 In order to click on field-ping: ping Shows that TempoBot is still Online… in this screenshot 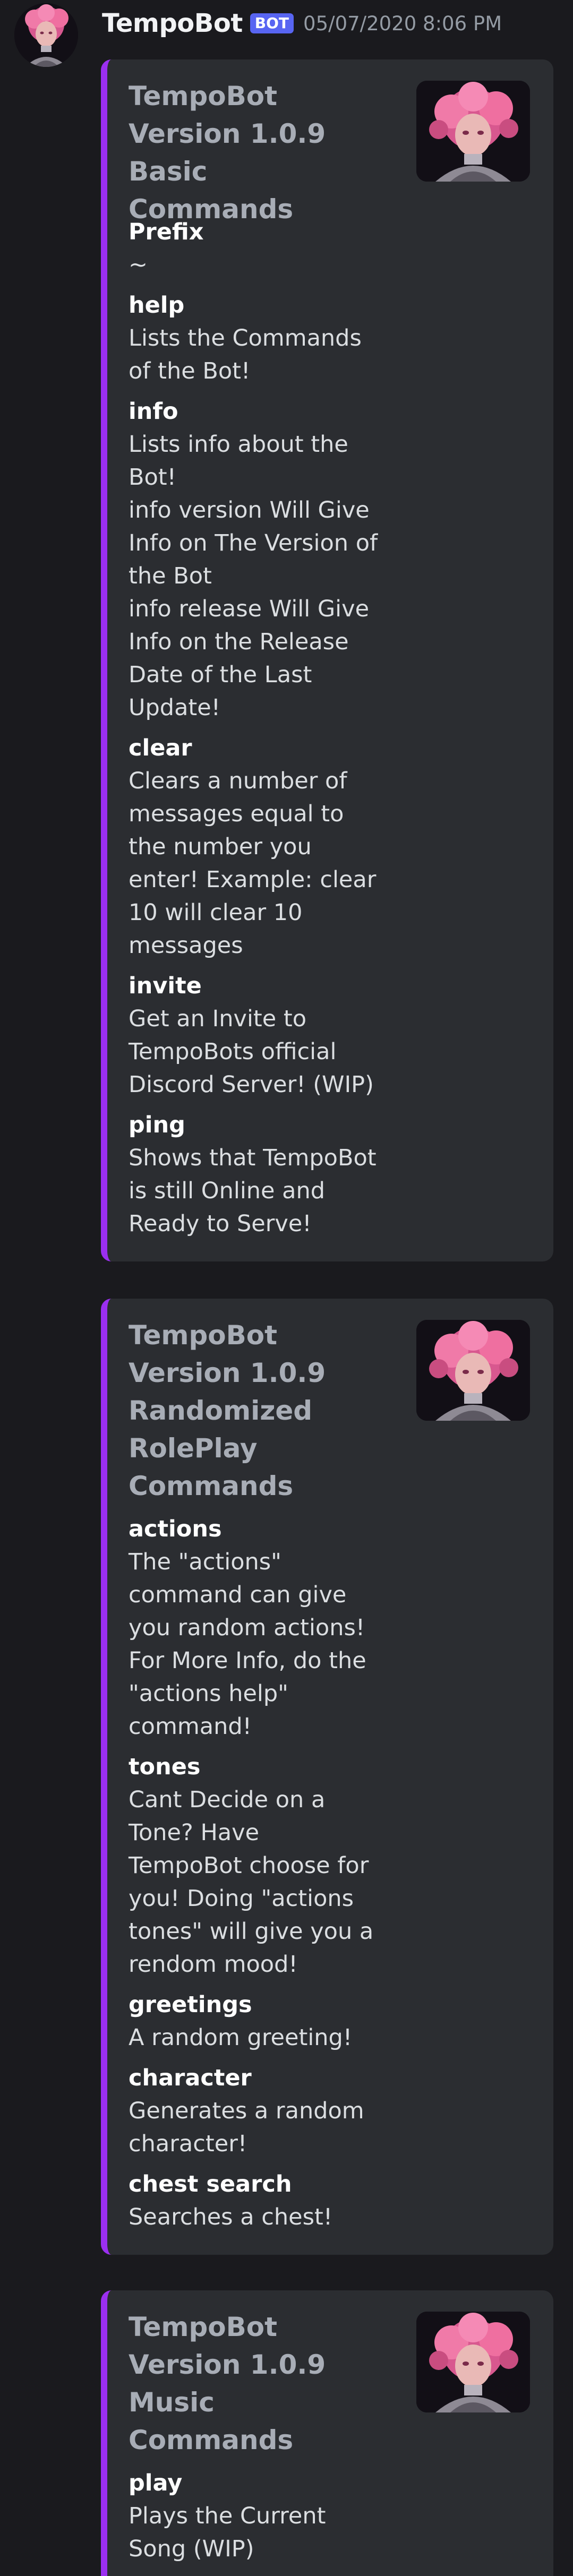, I will do `click(329, 1174)`.